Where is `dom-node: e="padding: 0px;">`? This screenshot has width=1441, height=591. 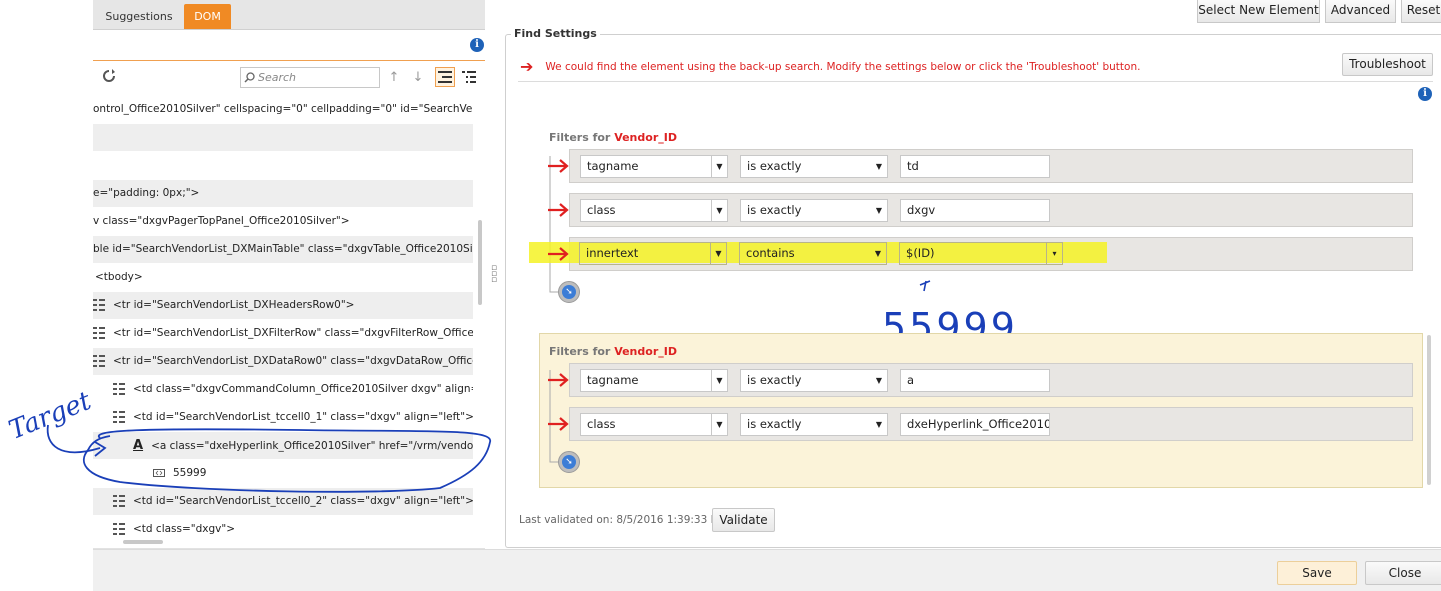 dom-node: e="padding: 0px;"> is located at coordinates (283, 193).